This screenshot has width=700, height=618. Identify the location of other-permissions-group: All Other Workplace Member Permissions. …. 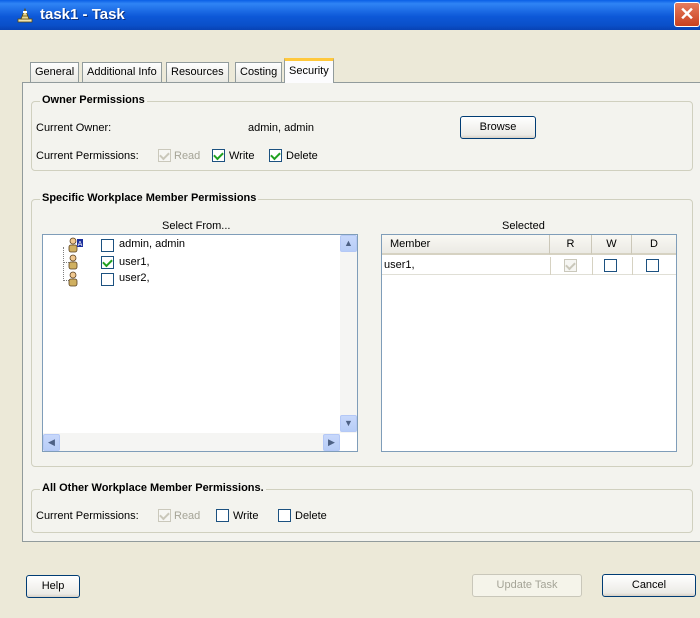
(362, 507).